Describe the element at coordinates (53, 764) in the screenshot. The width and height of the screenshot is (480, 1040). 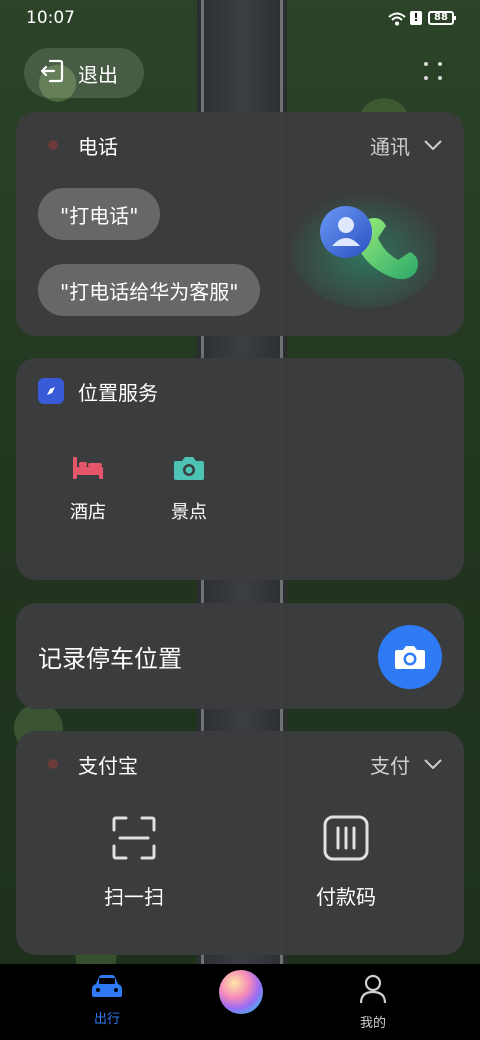
I see `alipay-app-icon` at that location.